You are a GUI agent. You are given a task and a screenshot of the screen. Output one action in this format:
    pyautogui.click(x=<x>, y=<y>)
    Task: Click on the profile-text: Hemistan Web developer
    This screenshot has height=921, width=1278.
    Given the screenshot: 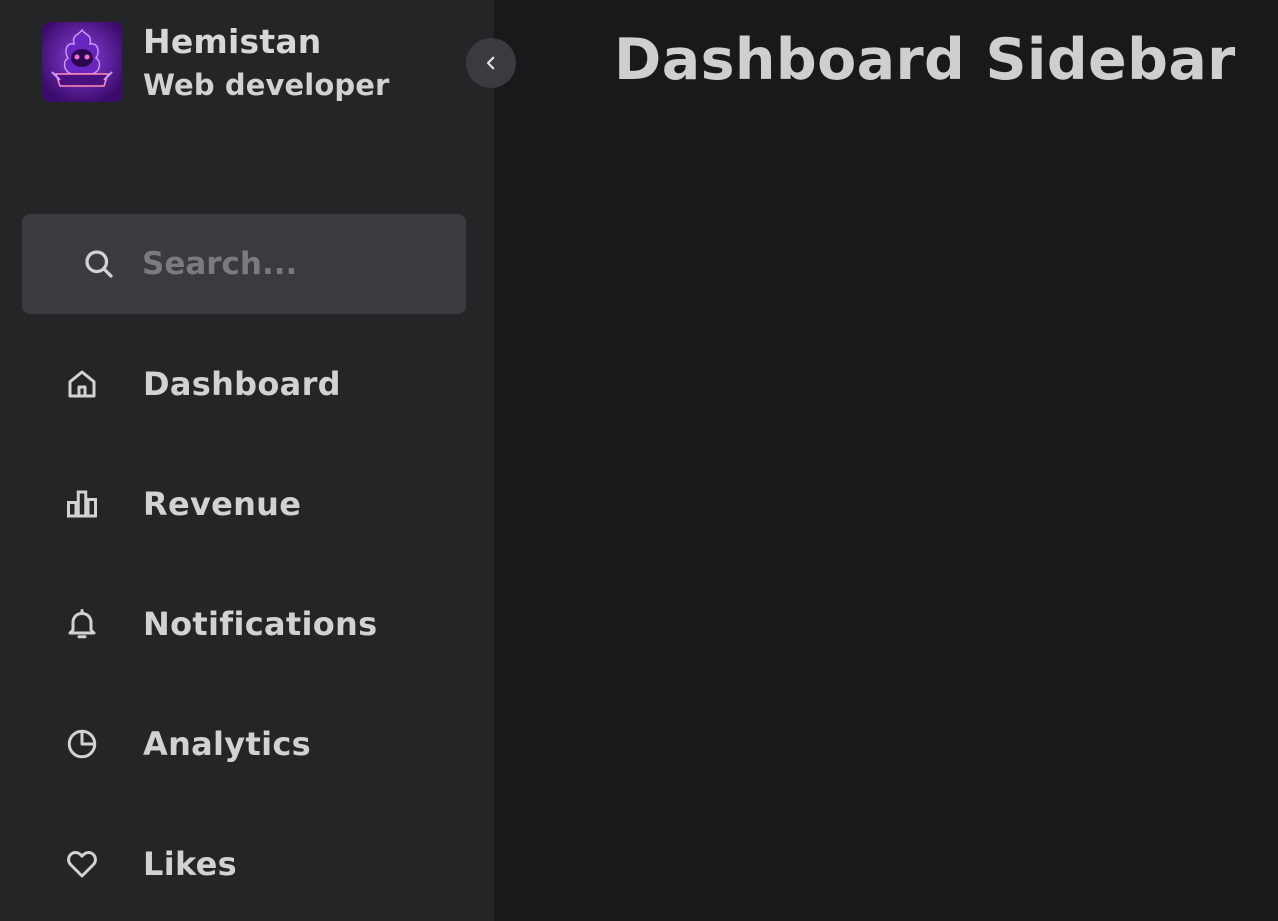 What is the action you would take?
    pyautogui.click(x=266, y=65)
    